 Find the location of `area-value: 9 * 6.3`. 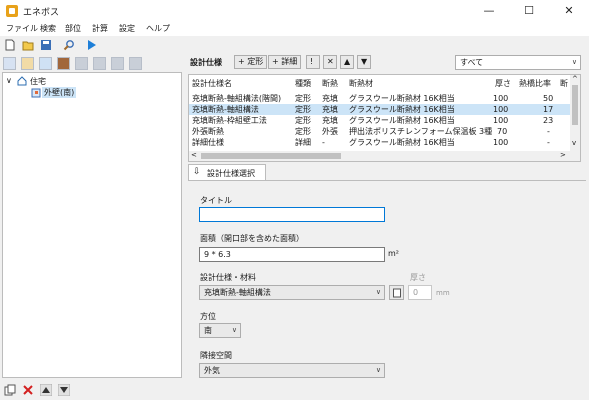

area-value: 9 * 6.3 is located at coordinates (217, 254).